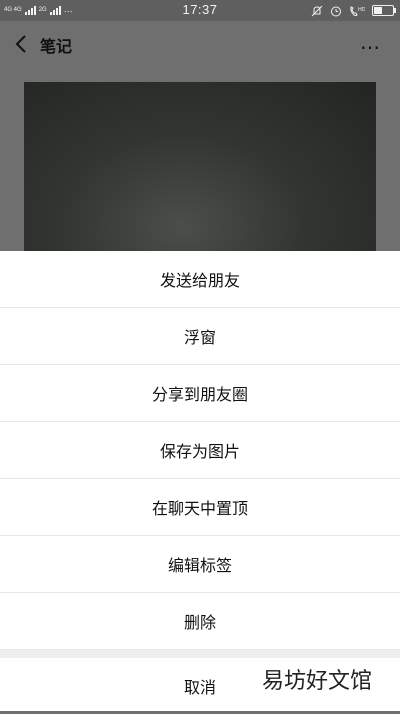 This screenshot has height=714, width=400. What do you see at coordinates (200, 621) in the screenshot?
I see `delete-button: 删除` at bounding box center [200, 621].